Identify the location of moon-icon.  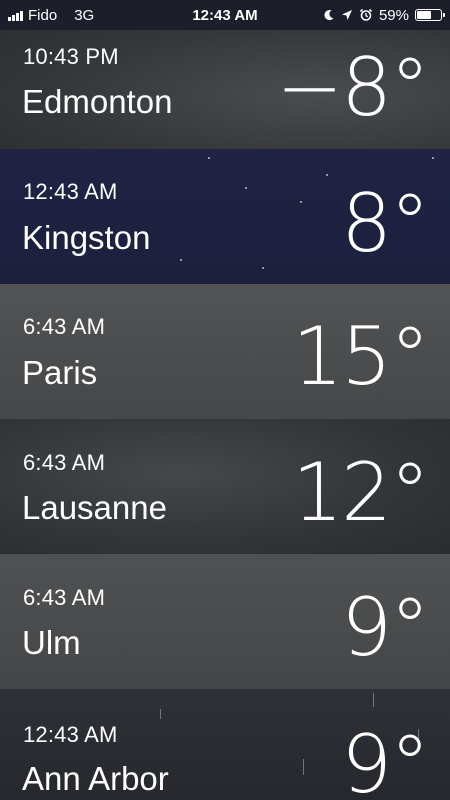
(329, 15).